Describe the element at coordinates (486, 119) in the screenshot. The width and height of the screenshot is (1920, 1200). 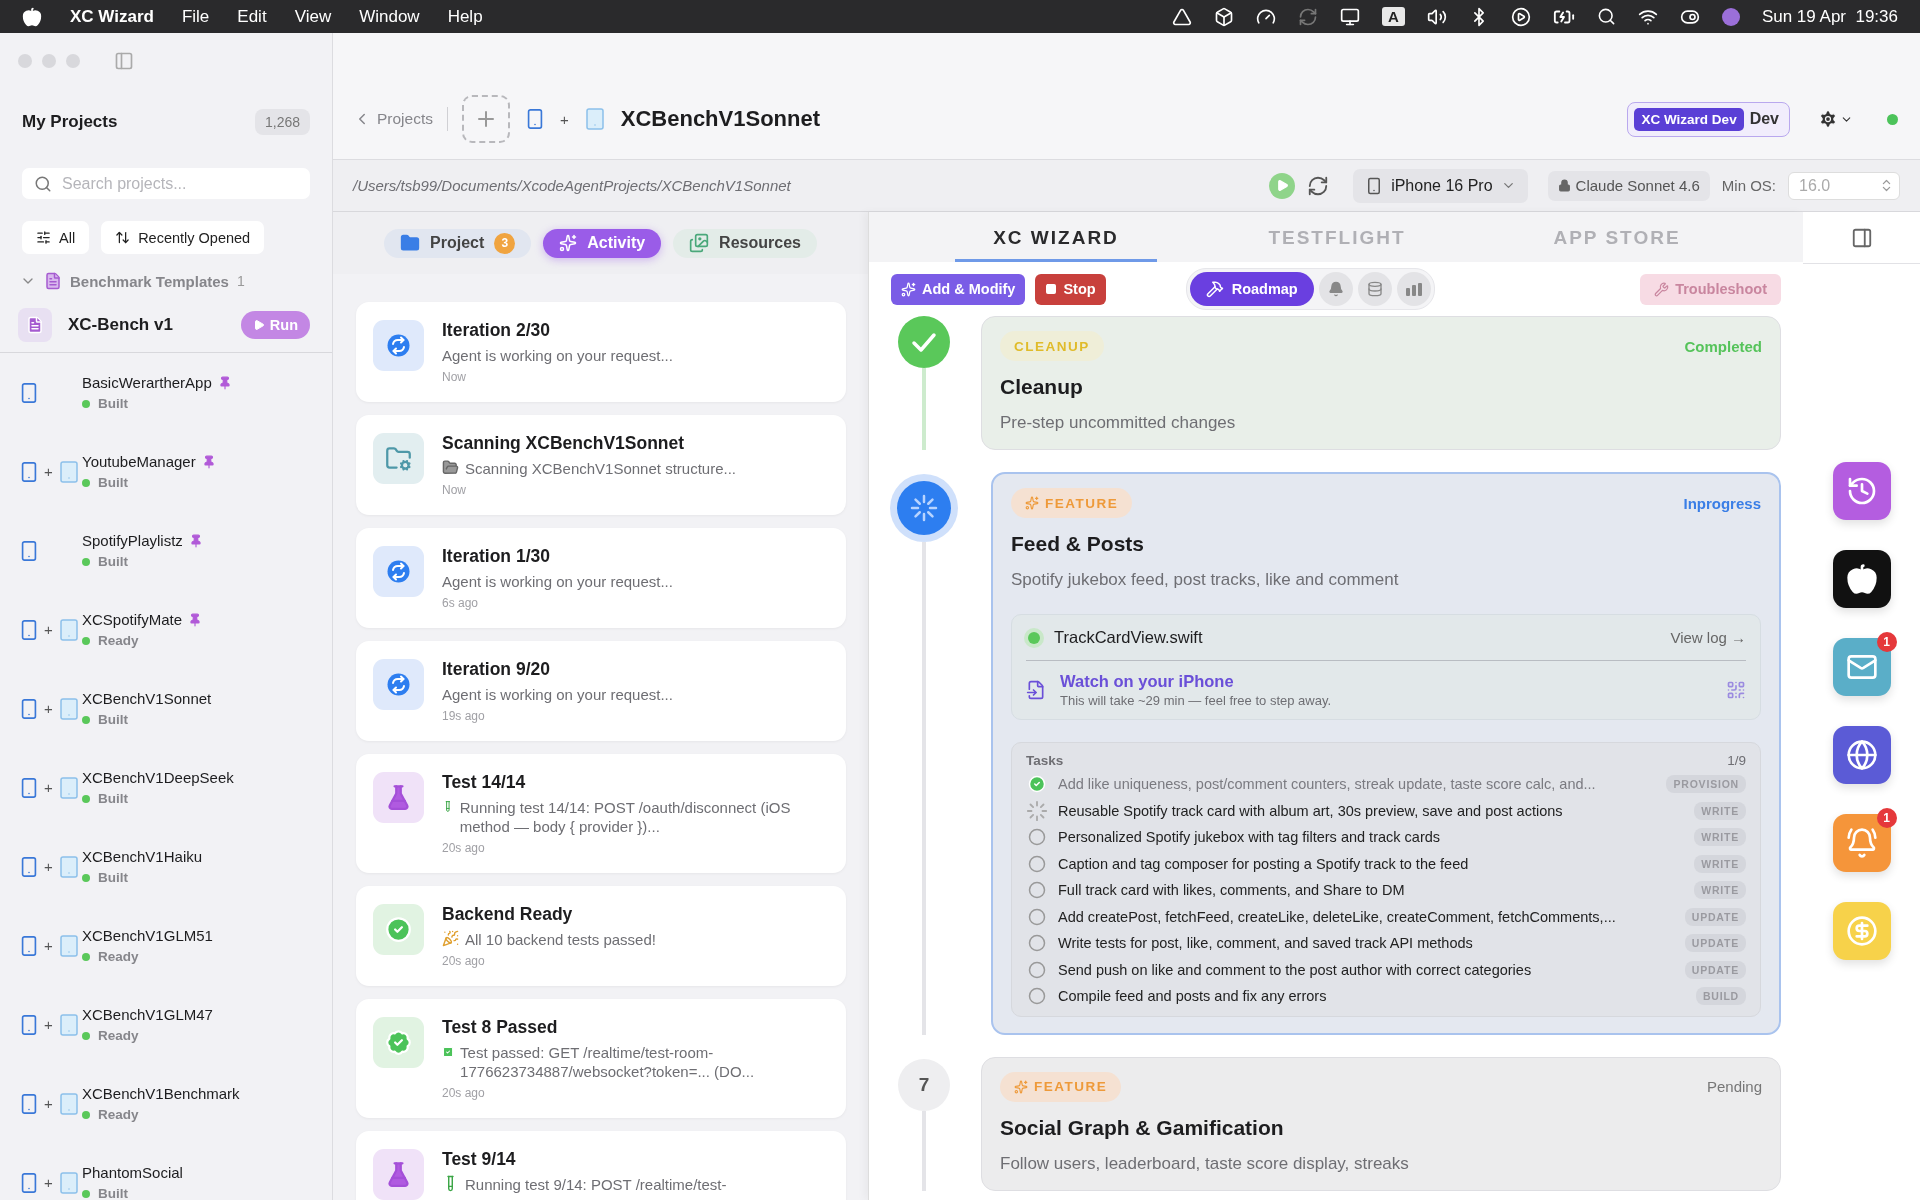
I see `add-icon-button` at that location.